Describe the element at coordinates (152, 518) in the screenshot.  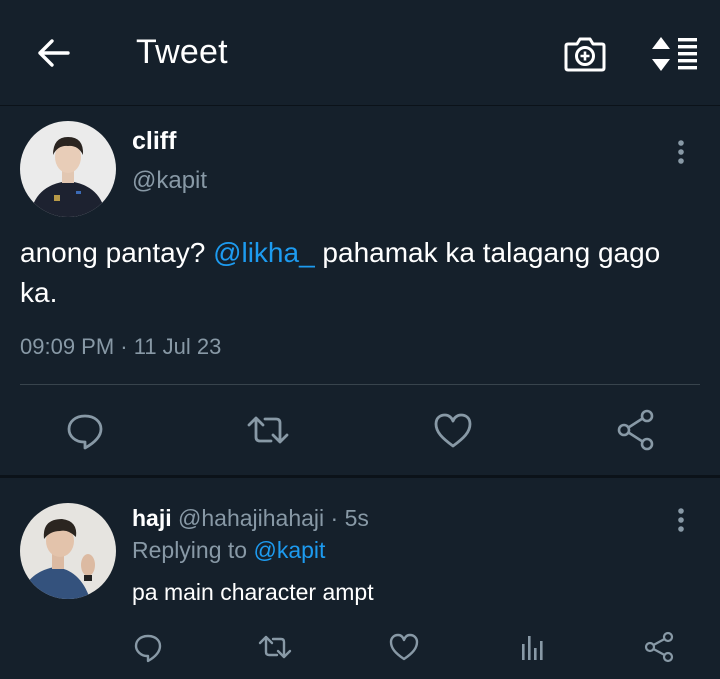
I see `reply-author-name: haji` at that location.